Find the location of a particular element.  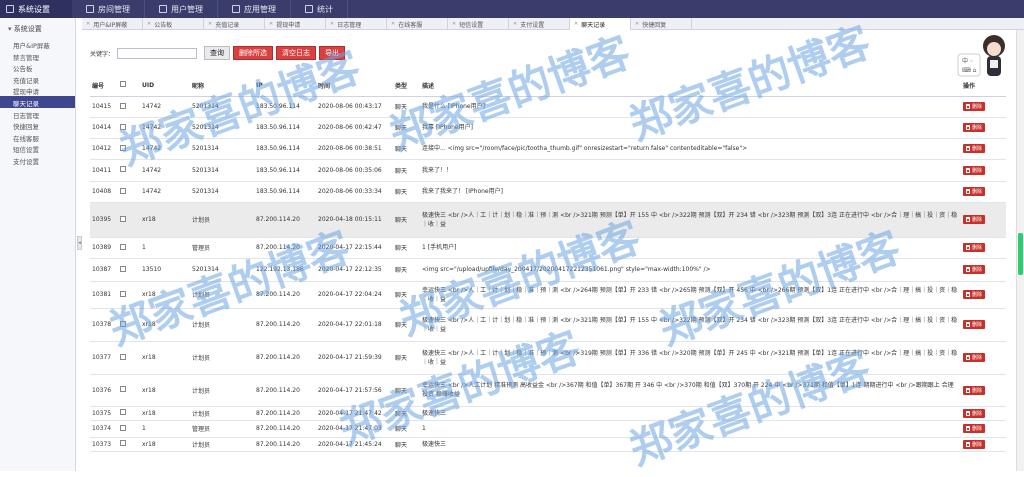

top-menu-user-management: 用户管理 is located at coordinates (181, 9).